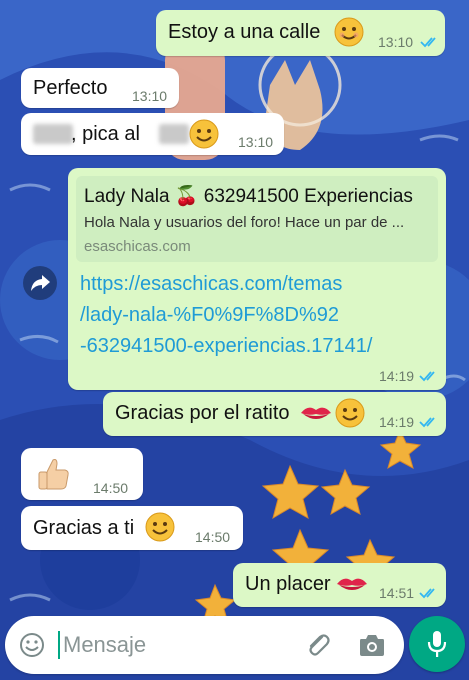 This screenshot has height=680, width=469. I want to click on message-incoming: 14:50, so click(82, 474).